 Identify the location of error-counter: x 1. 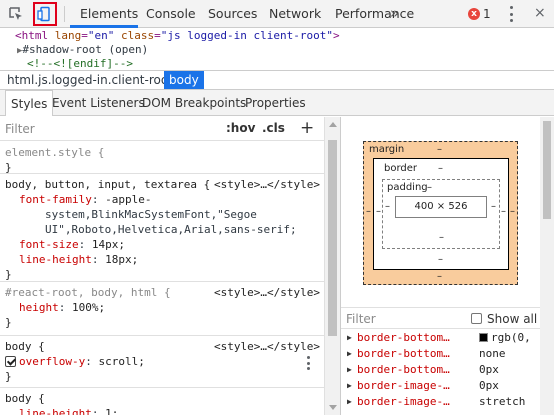
(479, 14).